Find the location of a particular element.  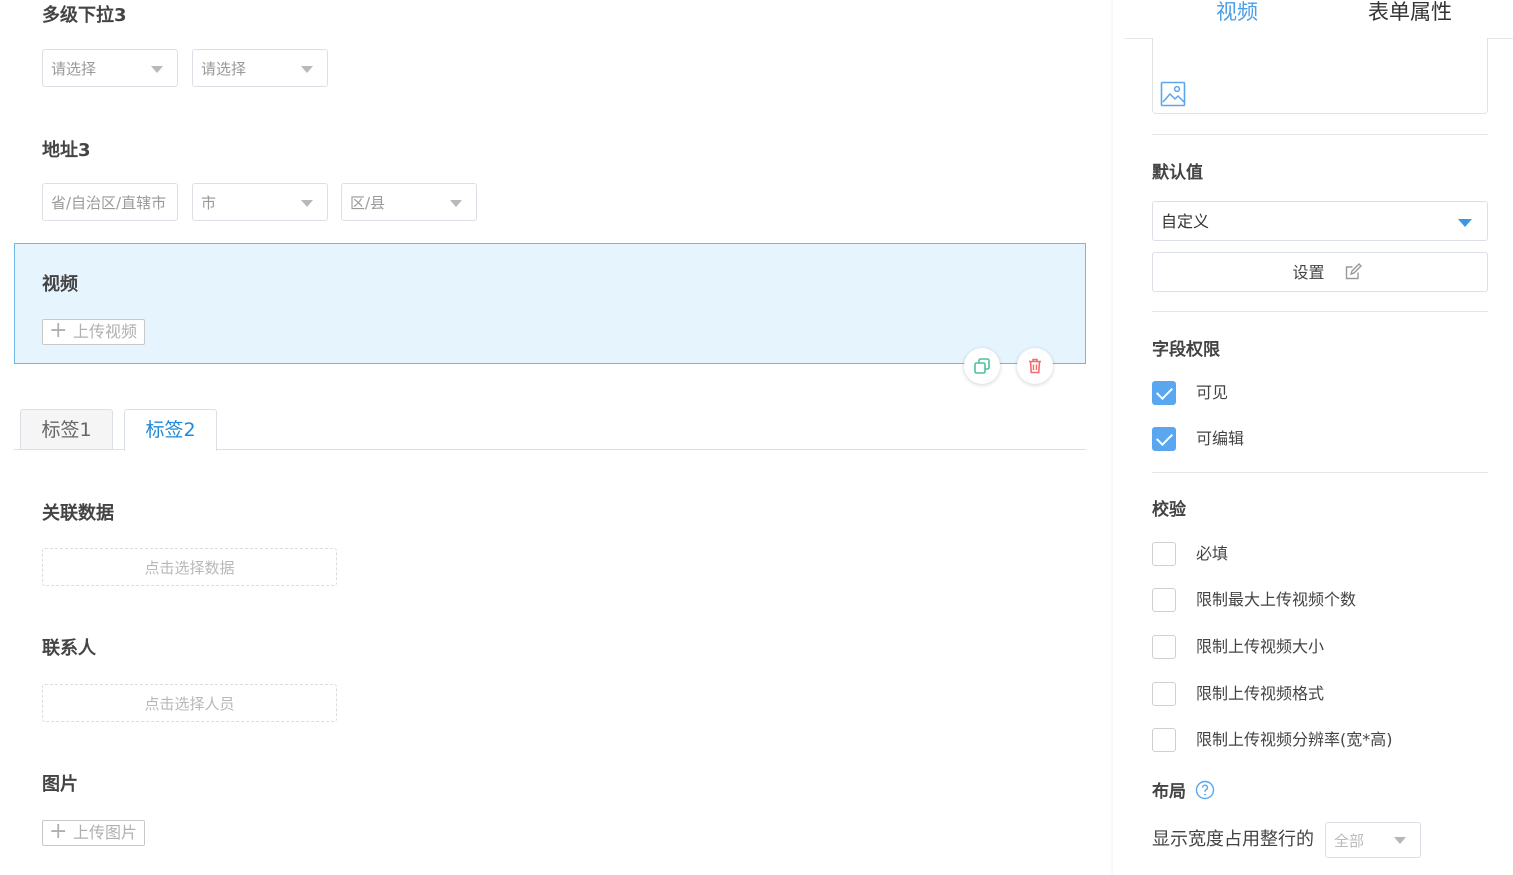

cover-image-area is located at coordinates (1320, 76).